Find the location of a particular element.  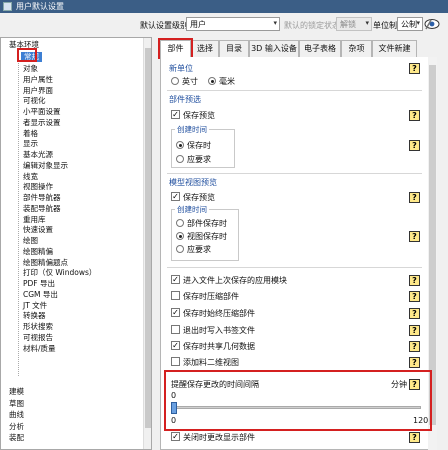

reminder-title: 提醒保存更改的时间间隔 is located at coordinates (215, 384).